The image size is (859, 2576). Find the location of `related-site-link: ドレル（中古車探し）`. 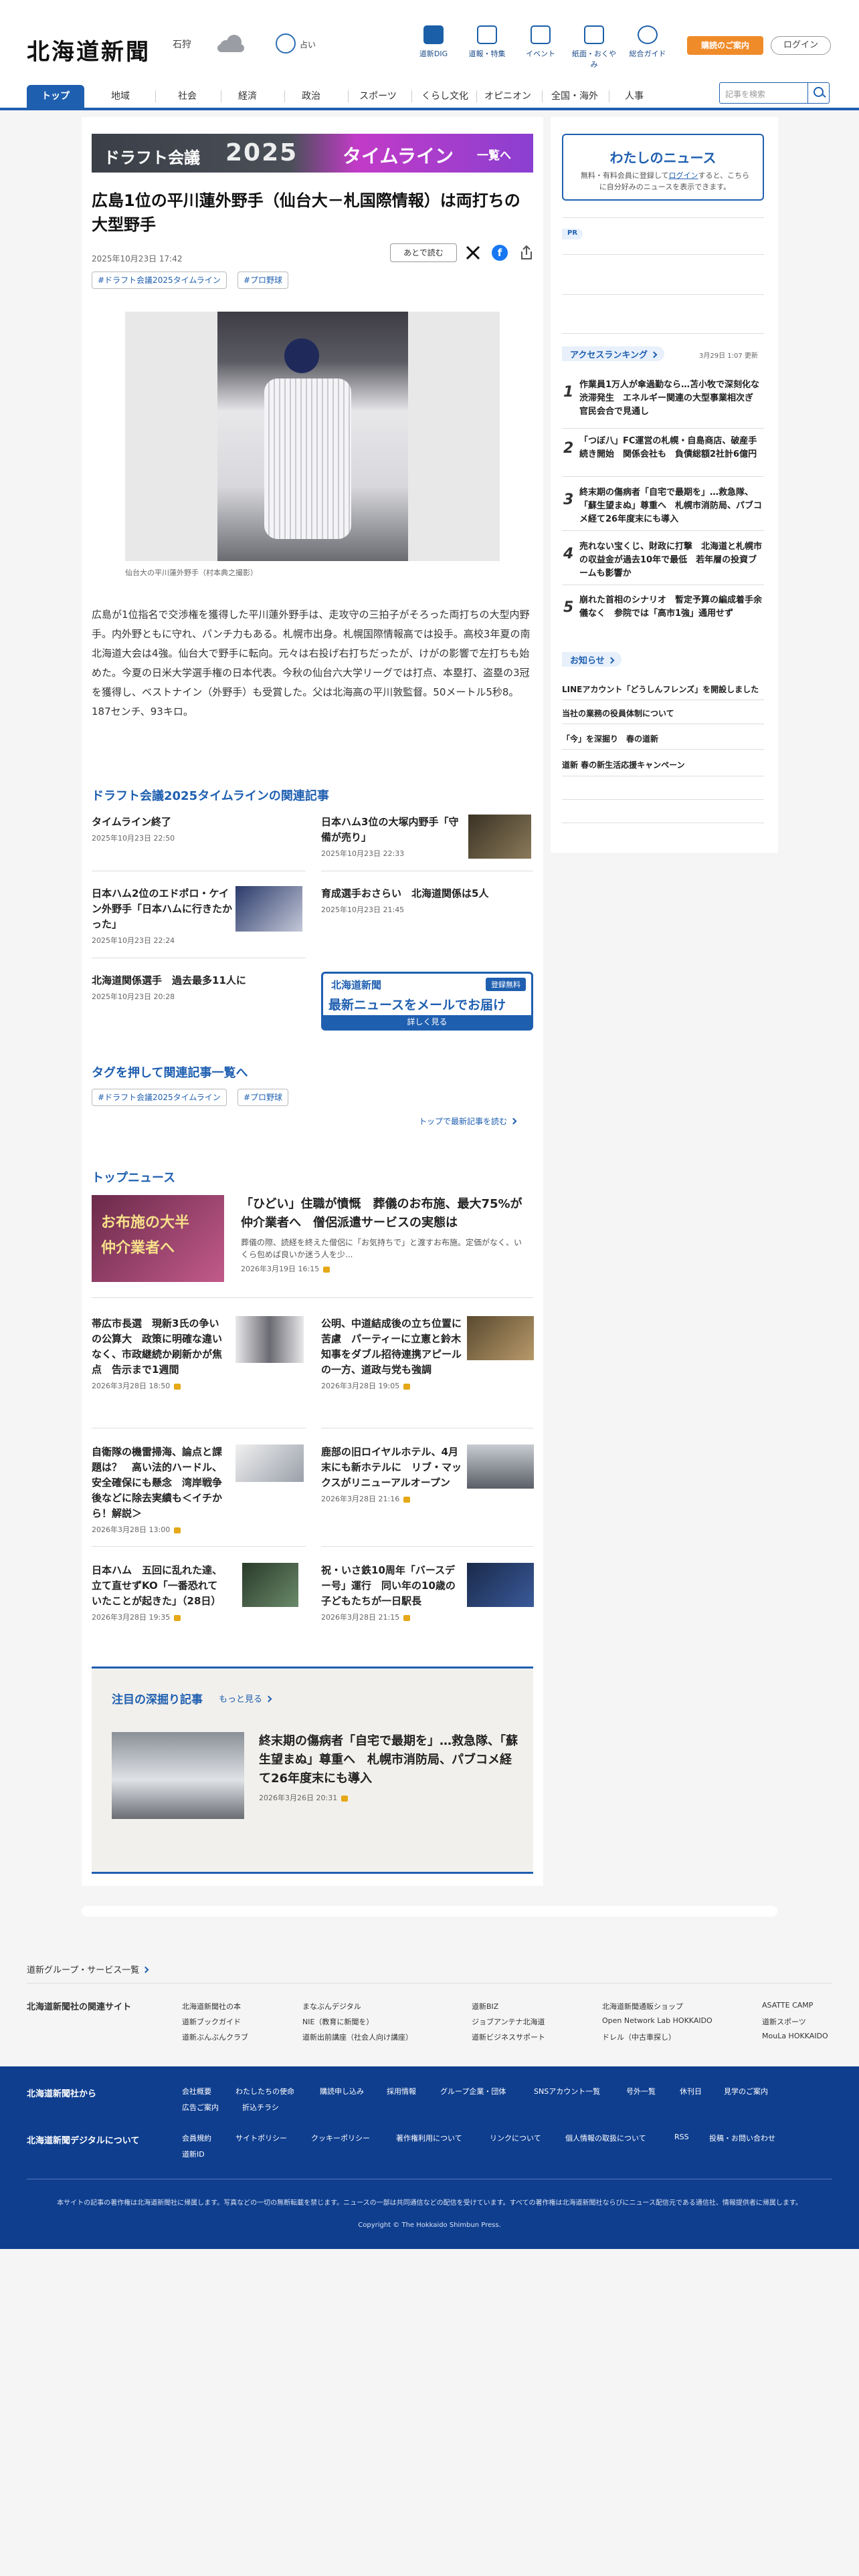

related-site-link: ドレル（中古車探し） is located at coordinates (639, 2037).